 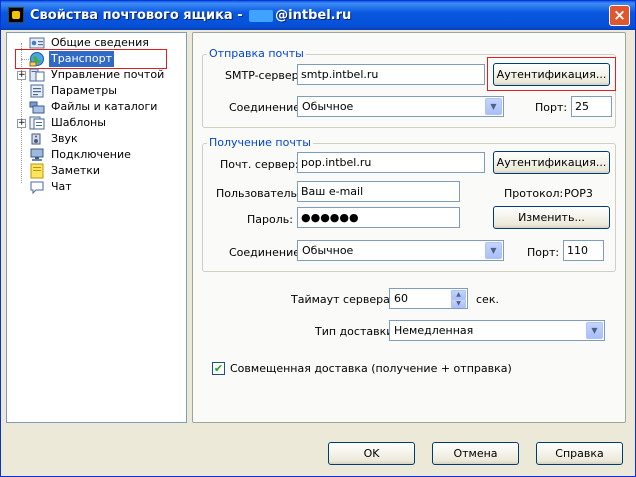 I want to click on tree-item-label: Параметры, so click(x=84, y=90).